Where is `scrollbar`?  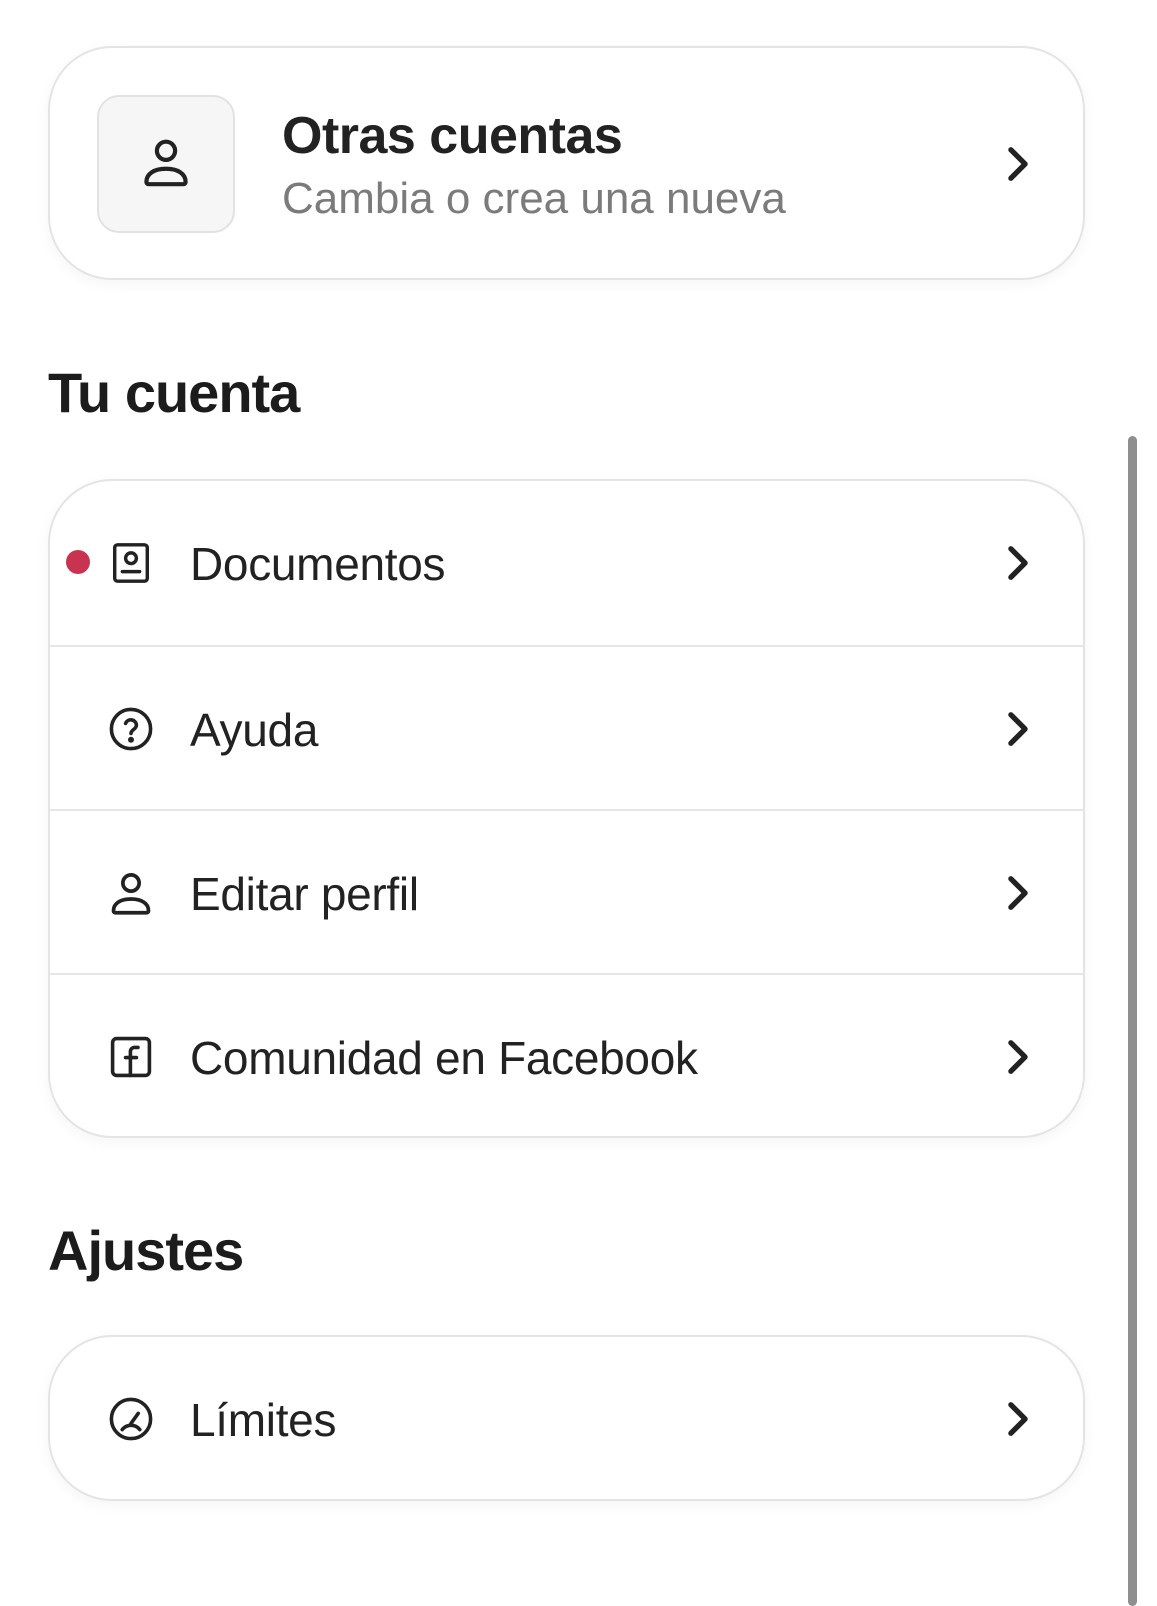
scrollbar is located at coordinates (1132, 1021).